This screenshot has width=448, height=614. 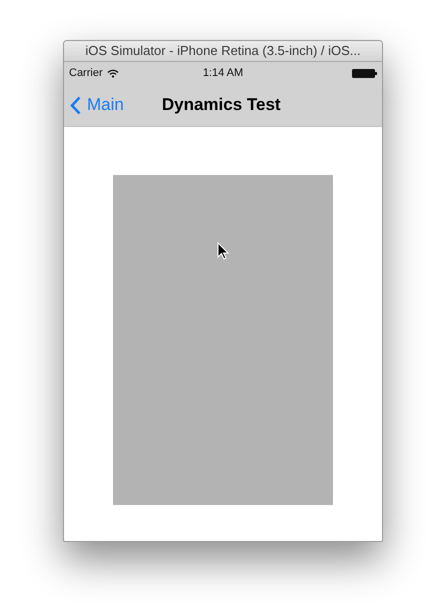 What do you see at coordinates (75, 105) in the screenshot?
I see `chevron-left-icon` at bounding box center [75, 105].